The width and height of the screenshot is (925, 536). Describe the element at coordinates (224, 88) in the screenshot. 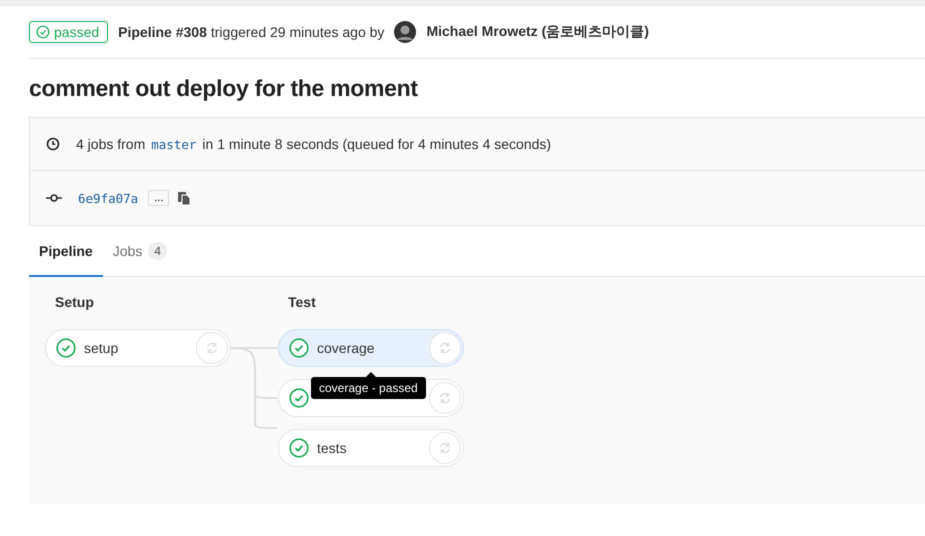

I see `commit-title: comment out deploy for the moment` at that location.